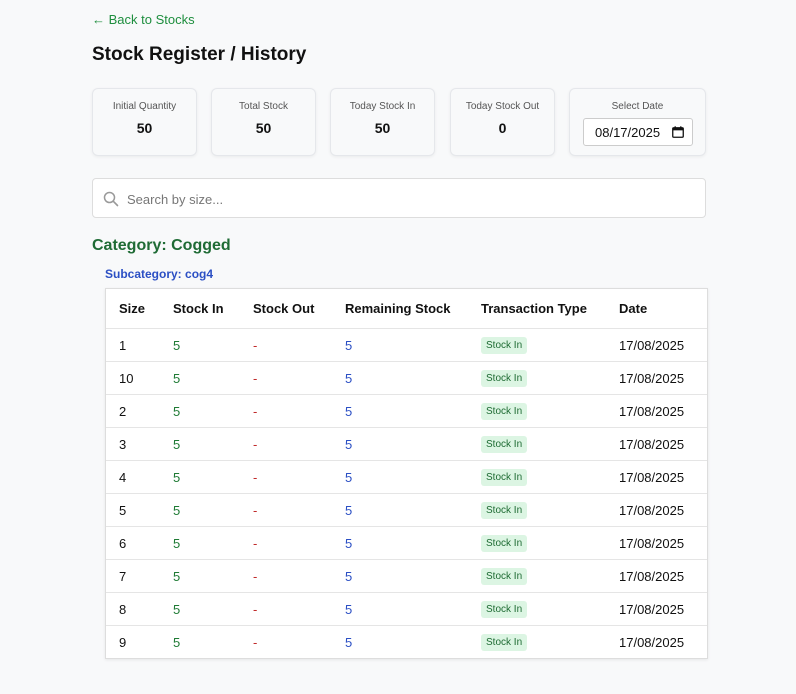 This screenshot has height=694, width=796. I want to click on cell-size: 1, so click(133, 345).